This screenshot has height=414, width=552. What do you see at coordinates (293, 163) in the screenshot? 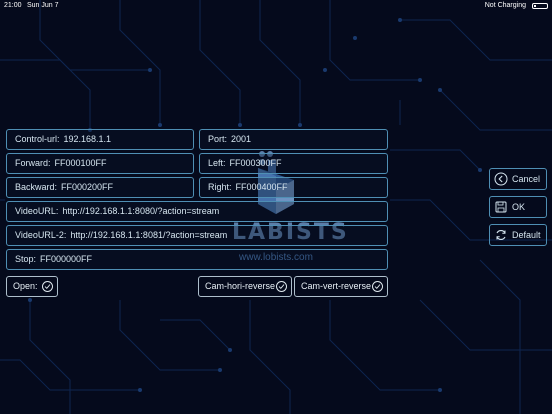
I see `left-field: Left: FF000300FF` at bounding box center [293, 163].